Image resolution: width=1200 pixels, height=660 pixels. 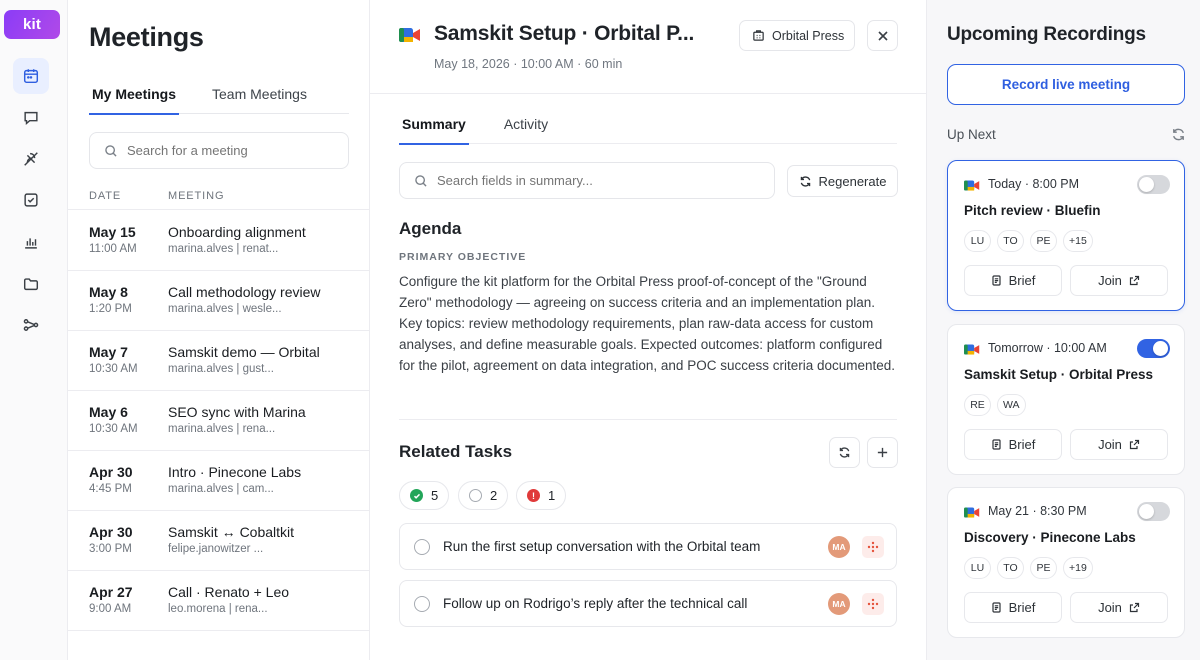 I want to click on regenerate-label: Regenerate, so click(x=852, y=181).